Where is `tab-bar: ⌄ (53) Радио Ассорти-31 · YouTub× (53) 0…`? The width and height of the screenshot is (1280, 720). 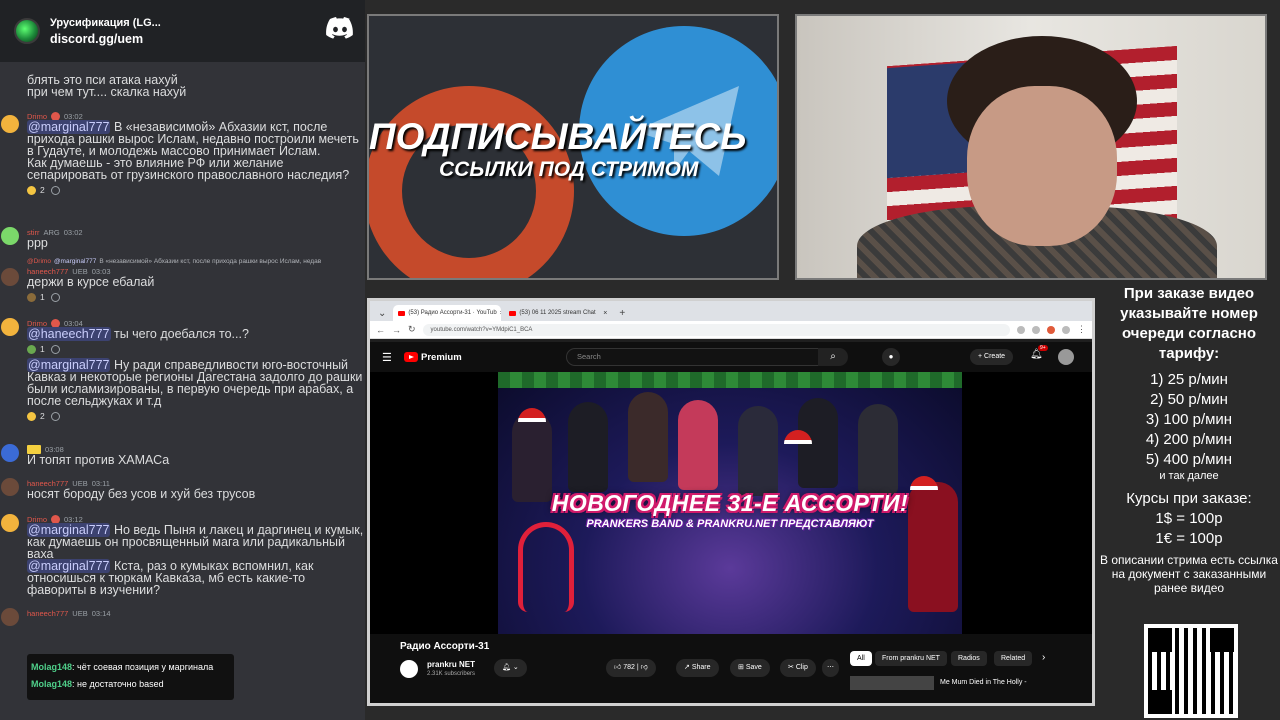
tab-bar: ⌄ (53) Радио Ассорти-31 · YouTub× (53) 0… is located at coordinates (731, 311).